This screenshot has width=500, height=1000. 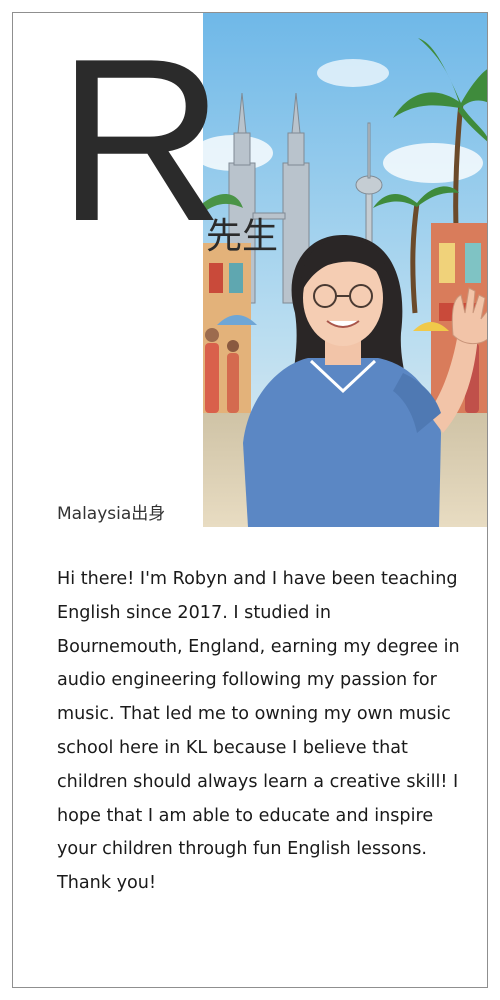 What do you see at coordinates (141, 141) in the screenshot?
I see `teacher-initial: R` at bounding box center [141, 141].